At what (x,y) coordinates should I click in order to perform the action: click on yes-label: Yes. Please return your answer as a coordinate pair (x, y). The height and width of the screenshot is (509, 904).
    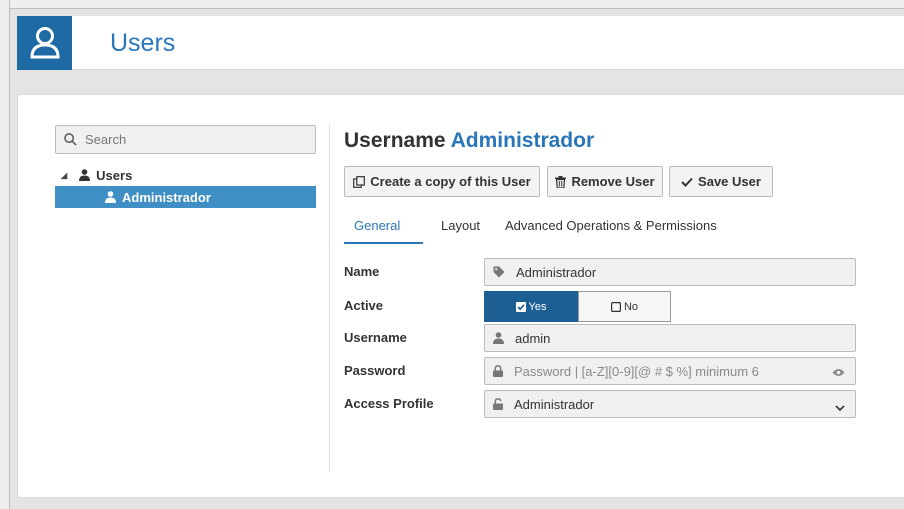
    Looking at the image, I should click on (537, 306).